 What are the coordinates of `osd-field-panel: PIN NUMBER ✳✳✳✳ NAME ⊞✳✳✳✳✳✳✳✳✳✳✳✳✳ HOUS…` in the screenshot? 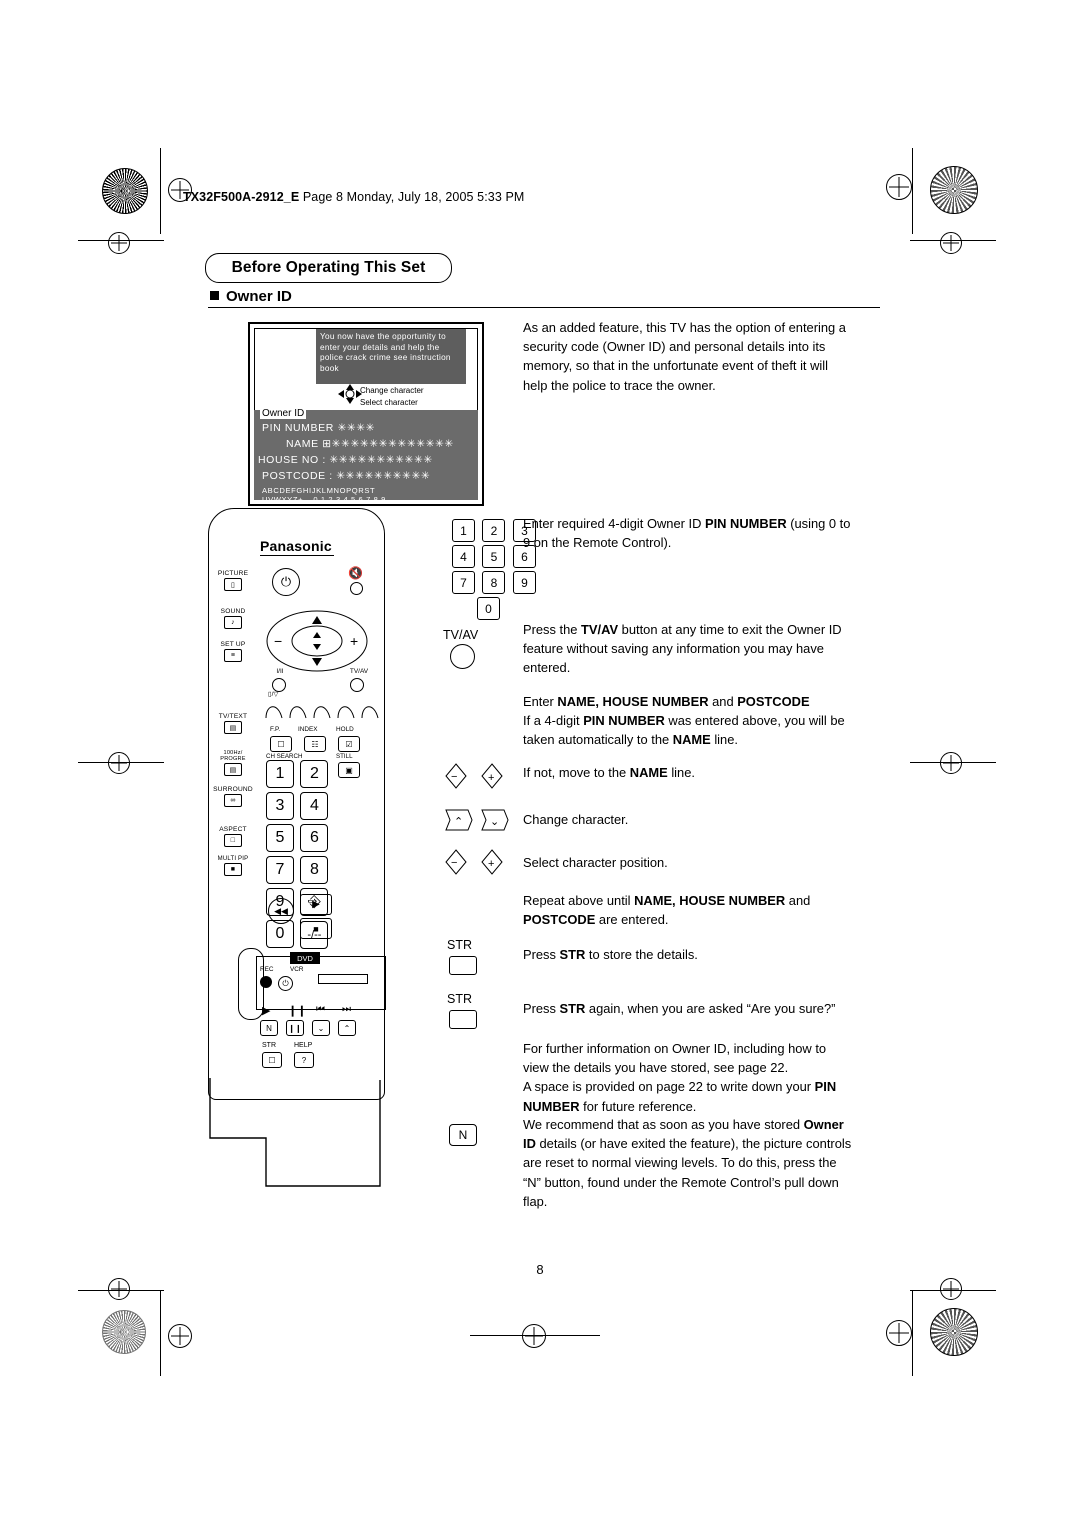 It's located at (366, 457).